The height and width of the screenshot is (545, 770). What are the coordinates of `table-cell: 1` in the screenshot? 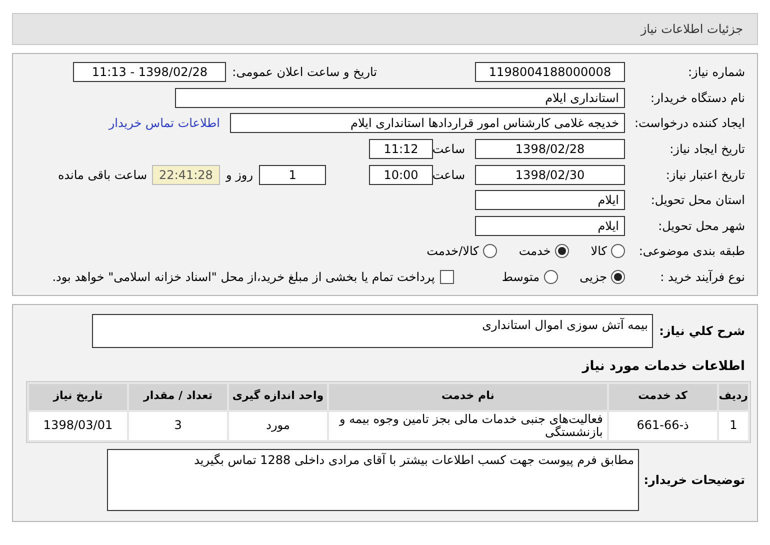 It's located at (733, 426).